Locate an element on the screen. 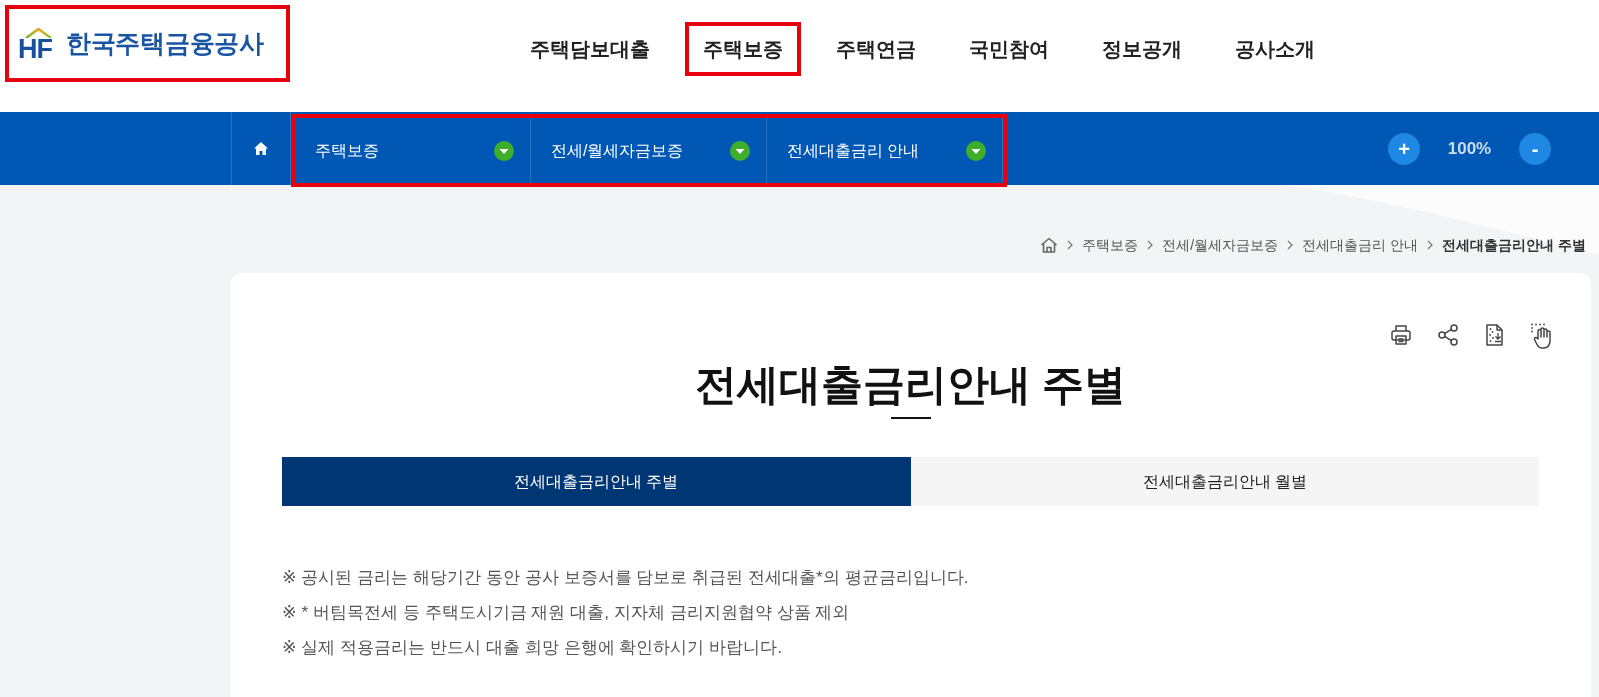 The height and width of the screenshot is (697, 1599). breadcrumb-link: 전세/월세자금보증 is located at coordinates (1220, 245).